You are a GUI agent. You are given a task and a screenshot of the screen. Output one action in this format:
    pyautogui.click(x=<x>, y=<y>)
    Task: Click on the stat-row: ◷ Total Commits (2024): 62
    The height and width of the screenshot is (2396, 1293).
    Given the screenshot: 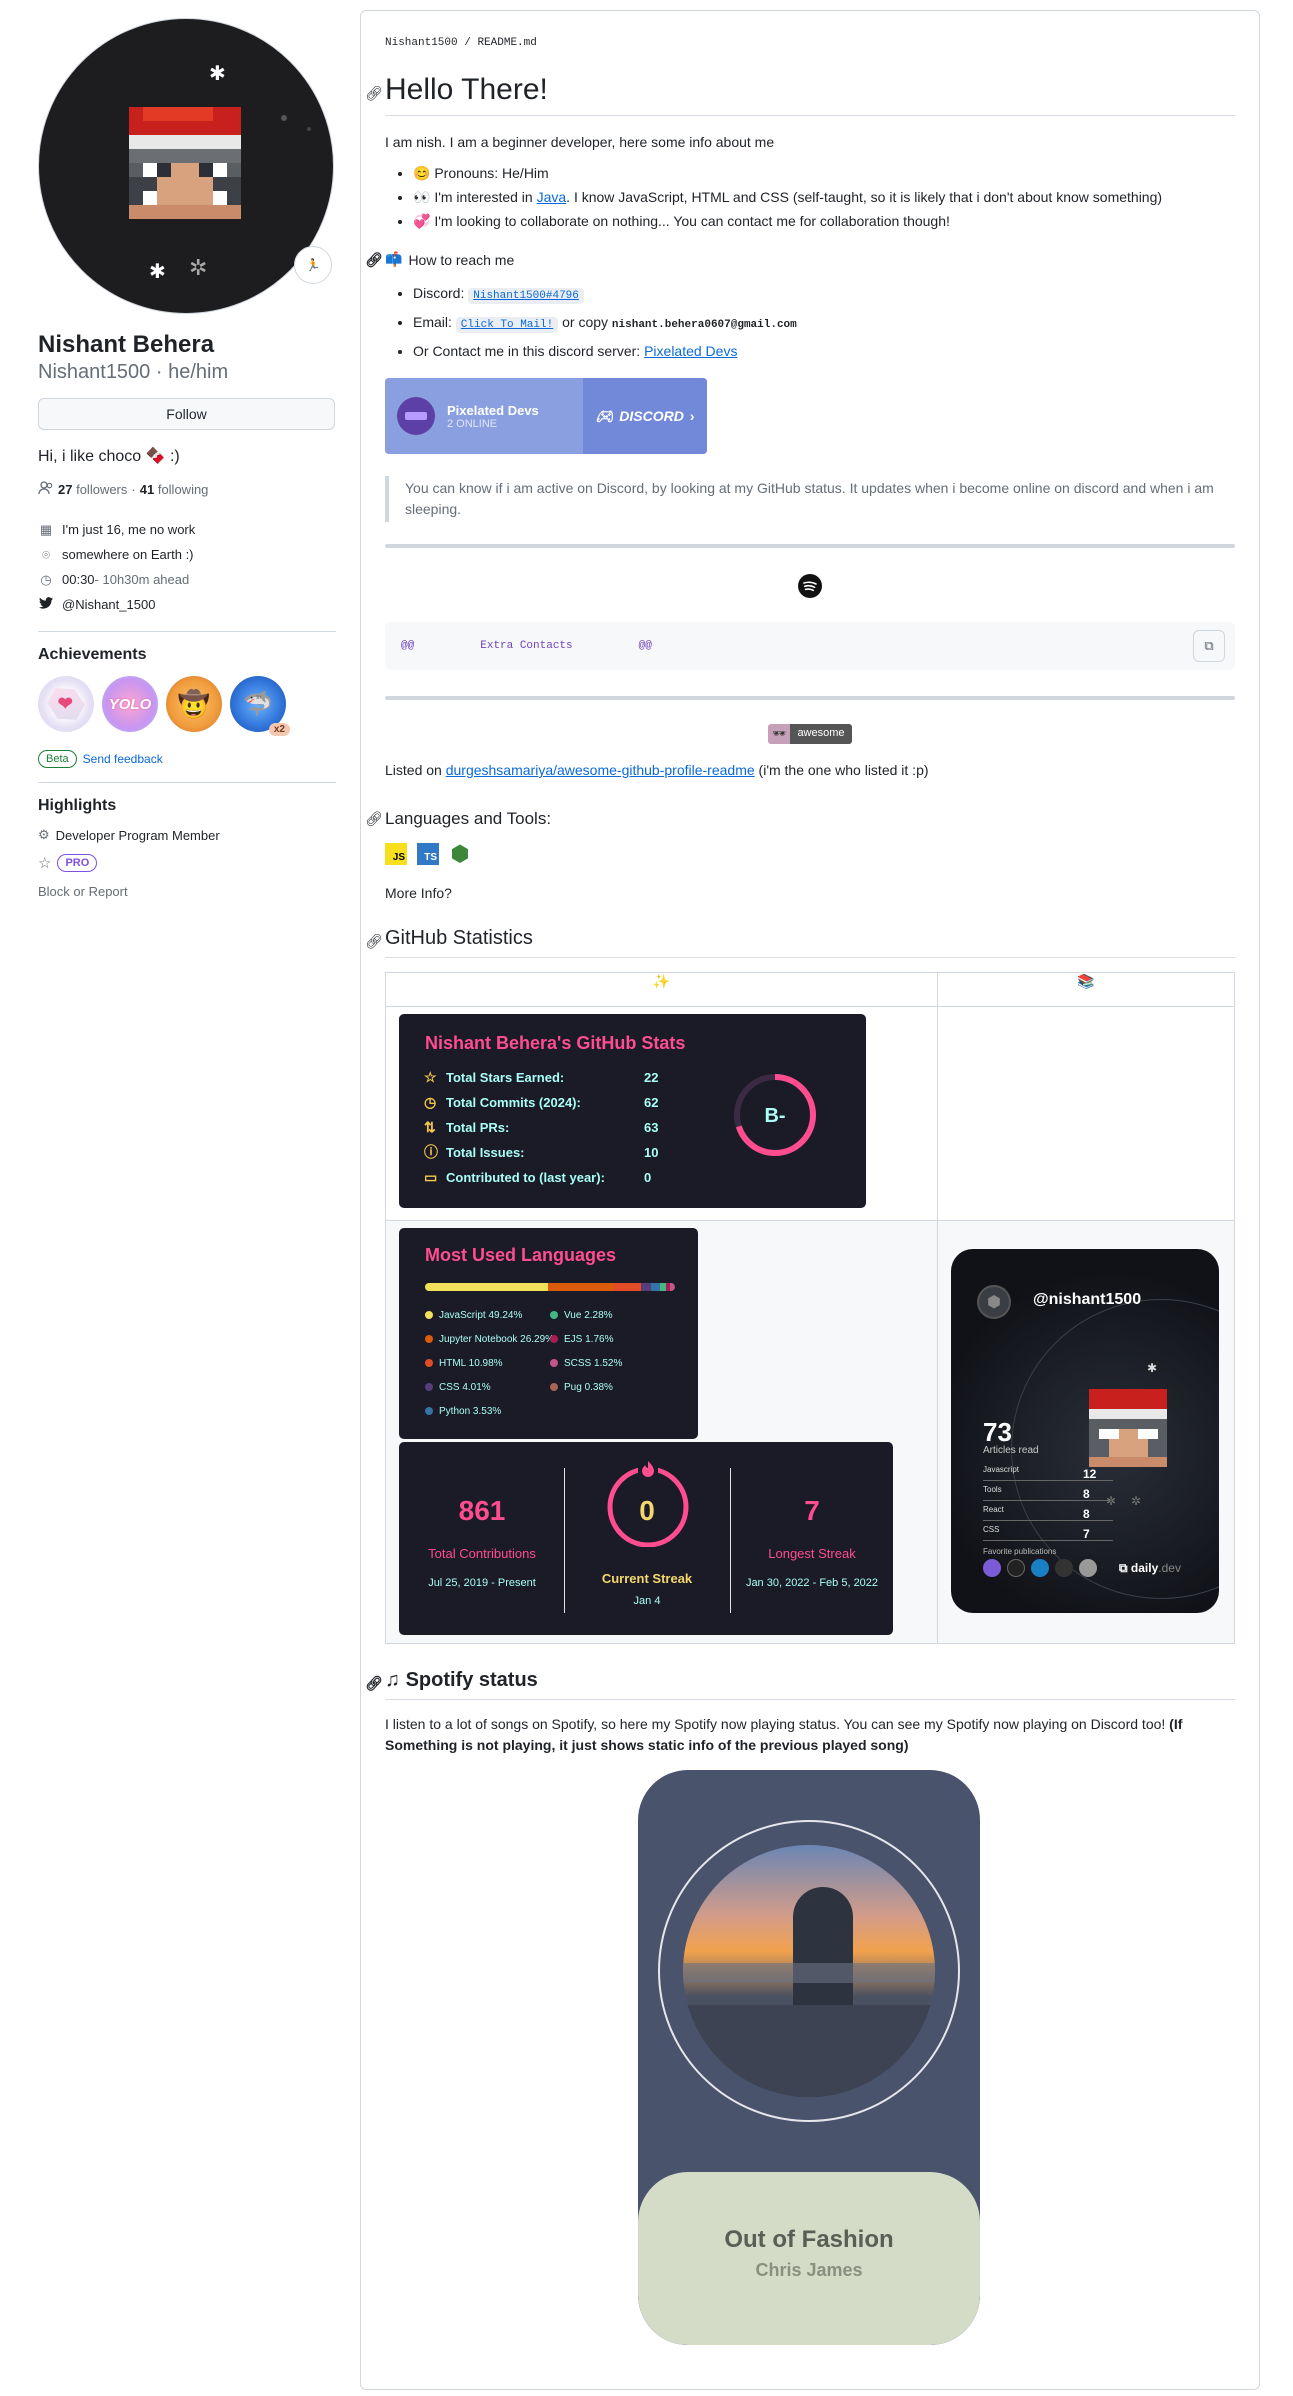 What is the action you would take?
    pyautogui.click(x=541, y=1101)
    